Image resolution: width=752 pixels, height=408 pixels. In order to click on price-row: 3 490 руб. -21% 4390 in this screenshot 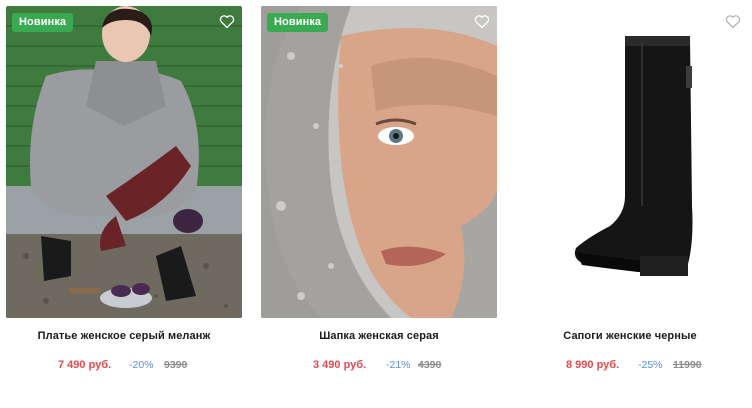, I will do `click(379, 367)`.